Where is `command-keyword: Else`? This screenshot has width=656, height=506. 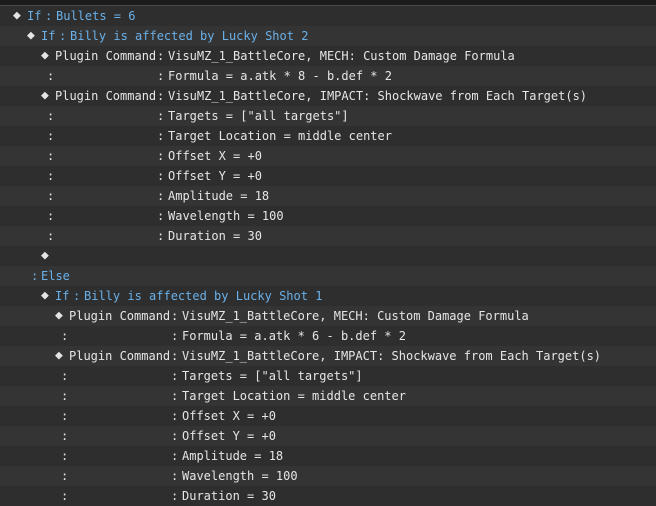 command-keyword: Else is located at coordinates (55, 276).